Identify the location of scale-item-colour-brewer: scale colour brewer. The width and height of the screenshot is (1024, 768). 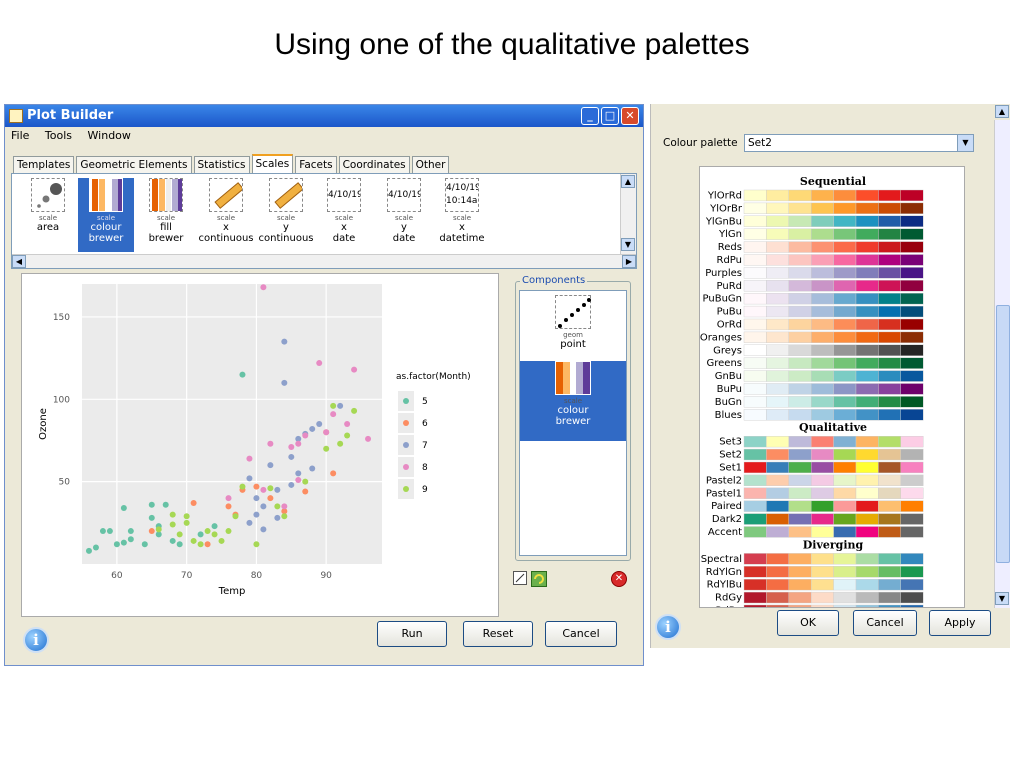
(106, 215).